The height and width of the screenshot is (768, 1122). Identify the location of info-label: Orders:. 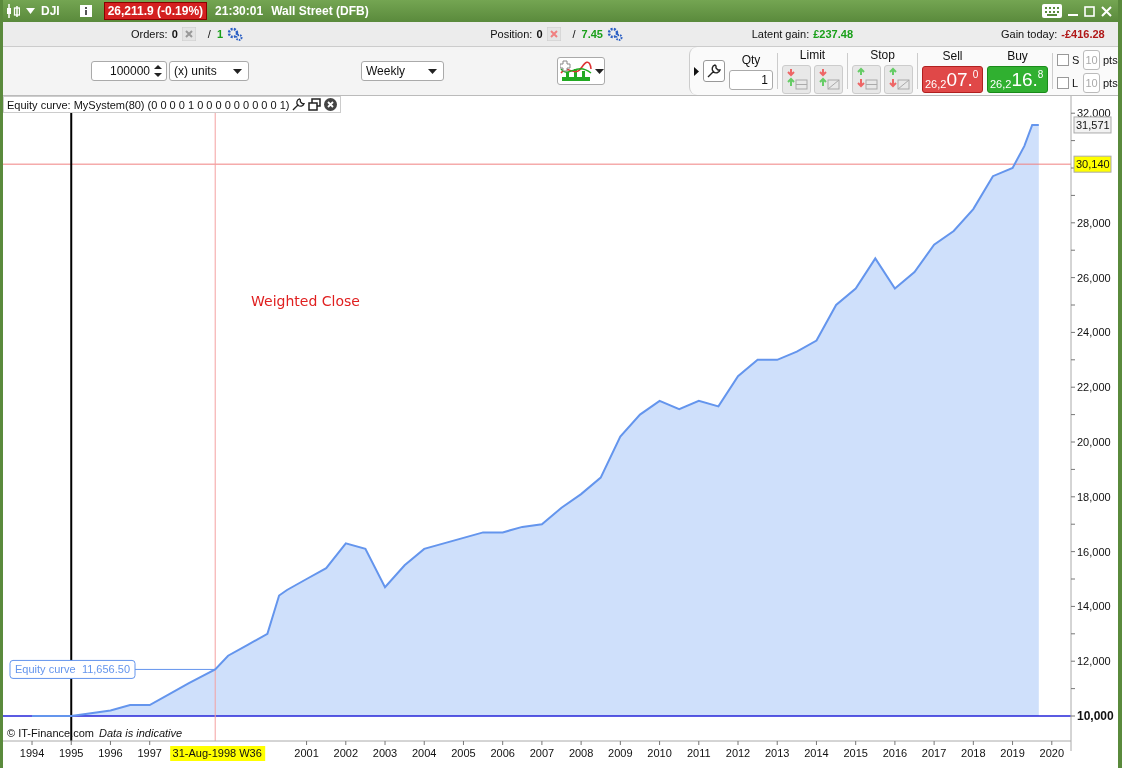
(149, 34).